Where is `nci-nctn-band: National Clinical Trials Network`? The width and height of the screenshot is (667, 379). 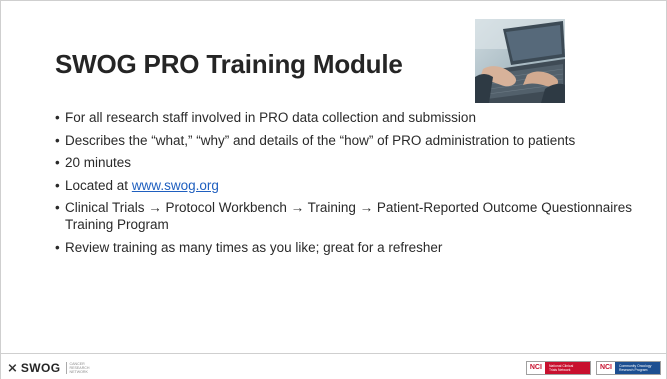 nci-nctn-band: National Clinical Trials Network is located at coordinates (567, 368).